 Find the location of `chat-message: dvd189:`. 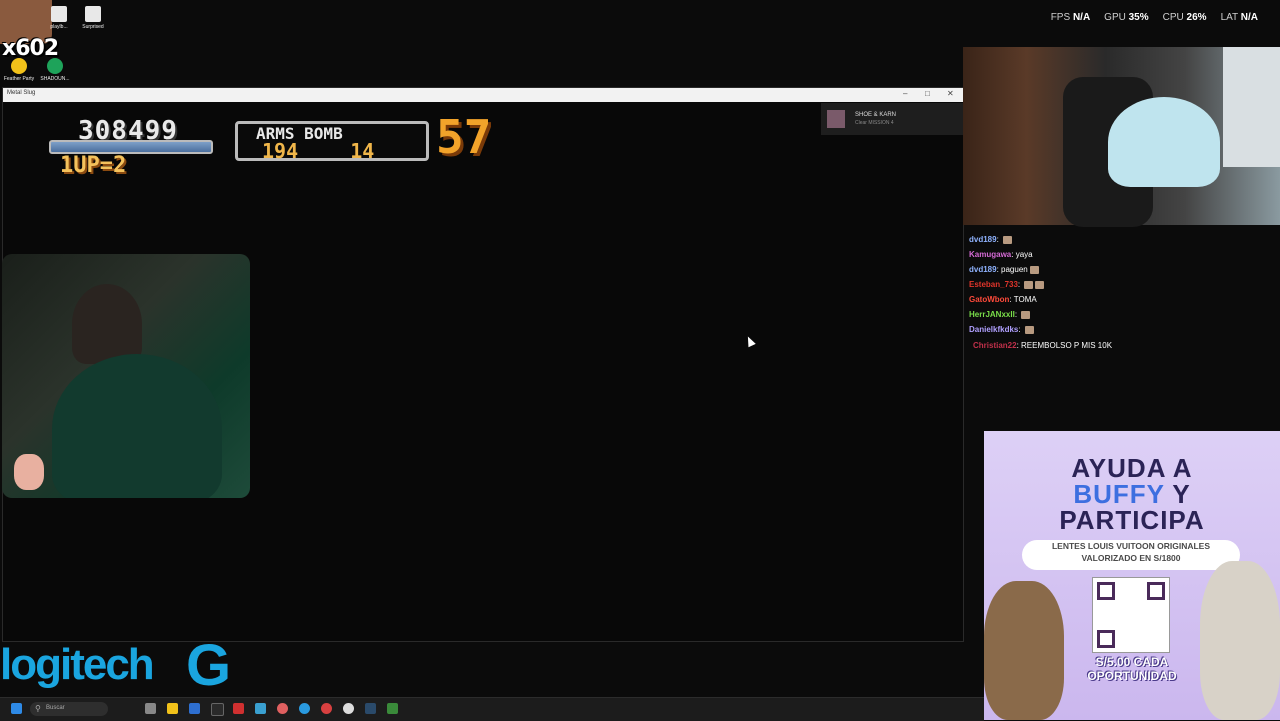

chat-message: dvd189: is located at coordinates (991, 239).